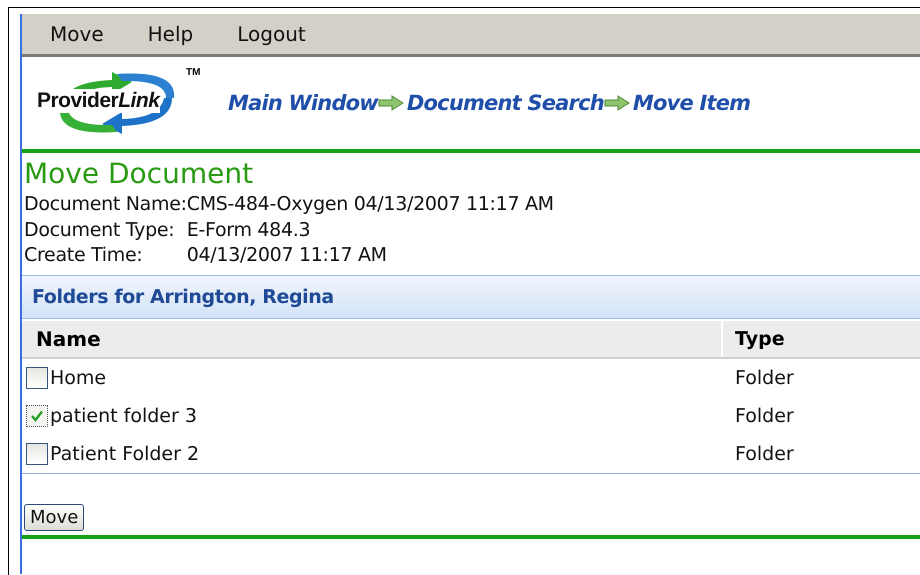  Describe the element at coordinates (84, 255) in the screenshot. I see `detail-label: Create Time:` at that location.